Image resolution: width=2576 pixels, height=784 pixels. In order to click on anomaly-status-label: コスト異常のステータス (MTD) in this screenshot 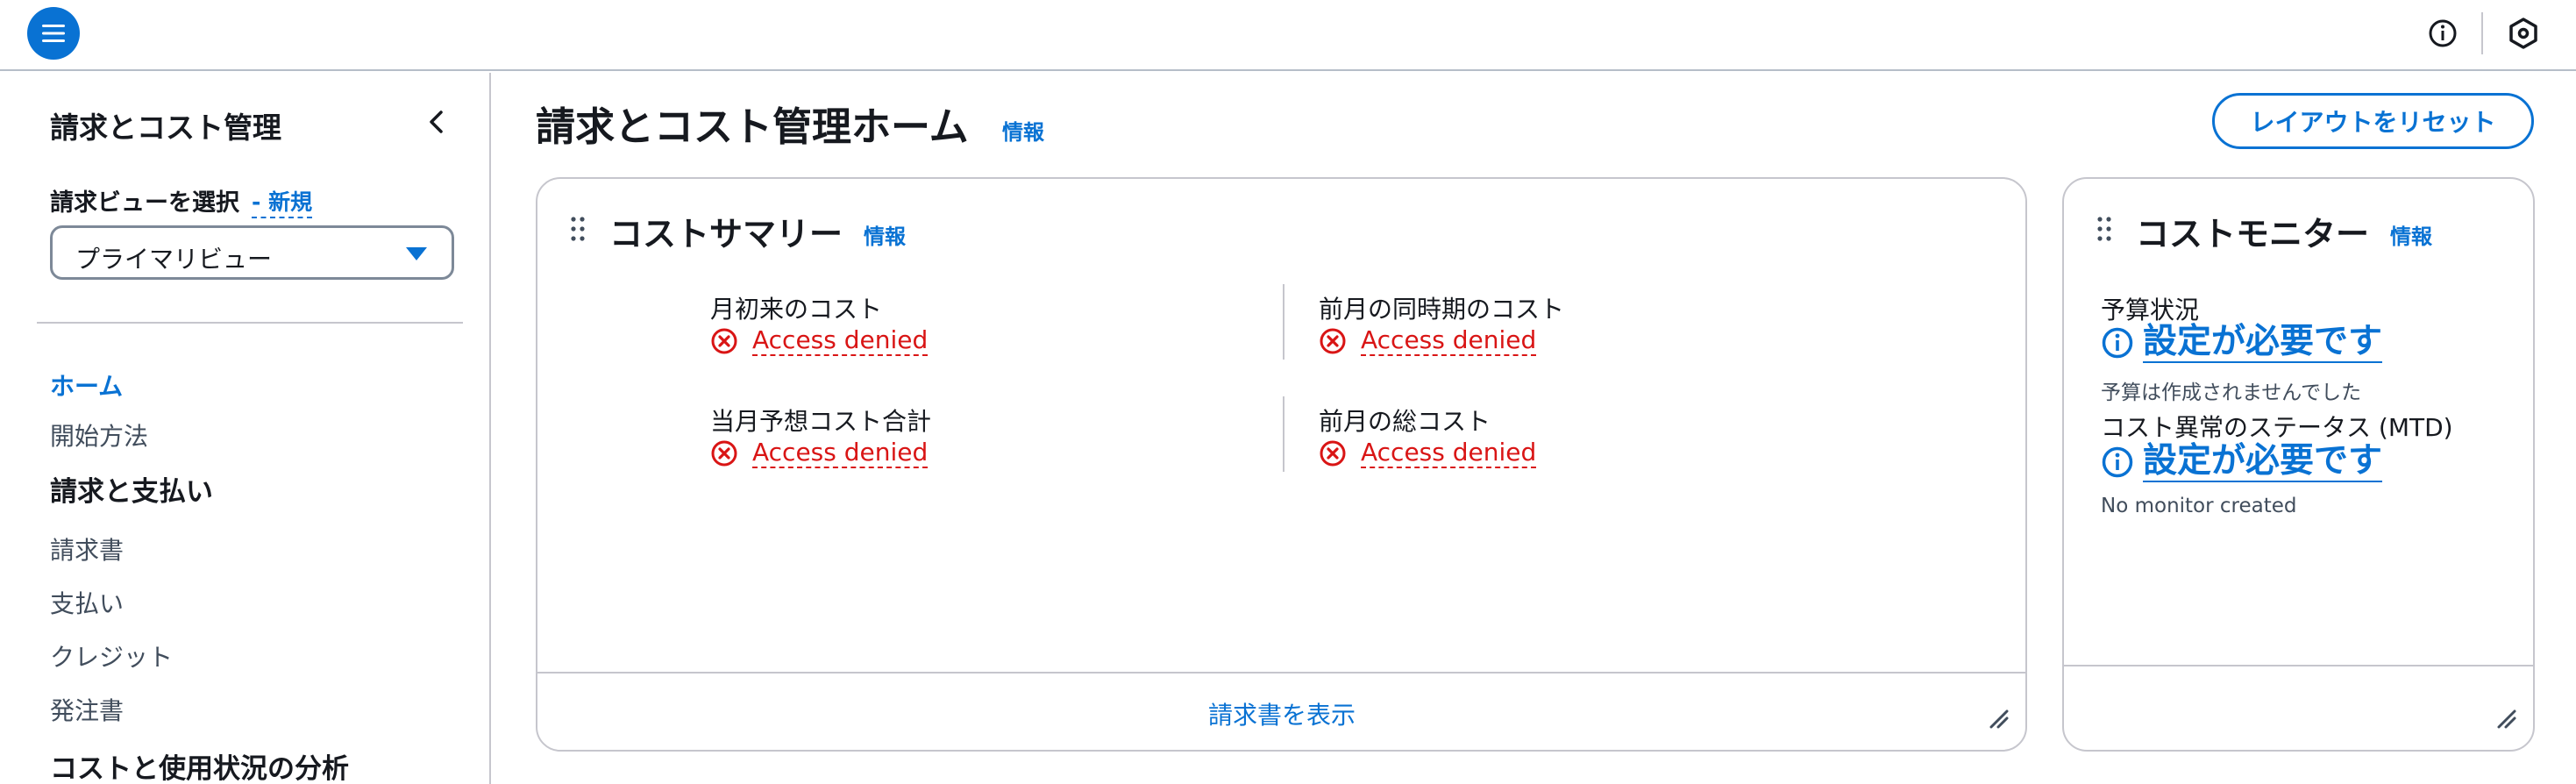, I will do `click(2277, 428)`.